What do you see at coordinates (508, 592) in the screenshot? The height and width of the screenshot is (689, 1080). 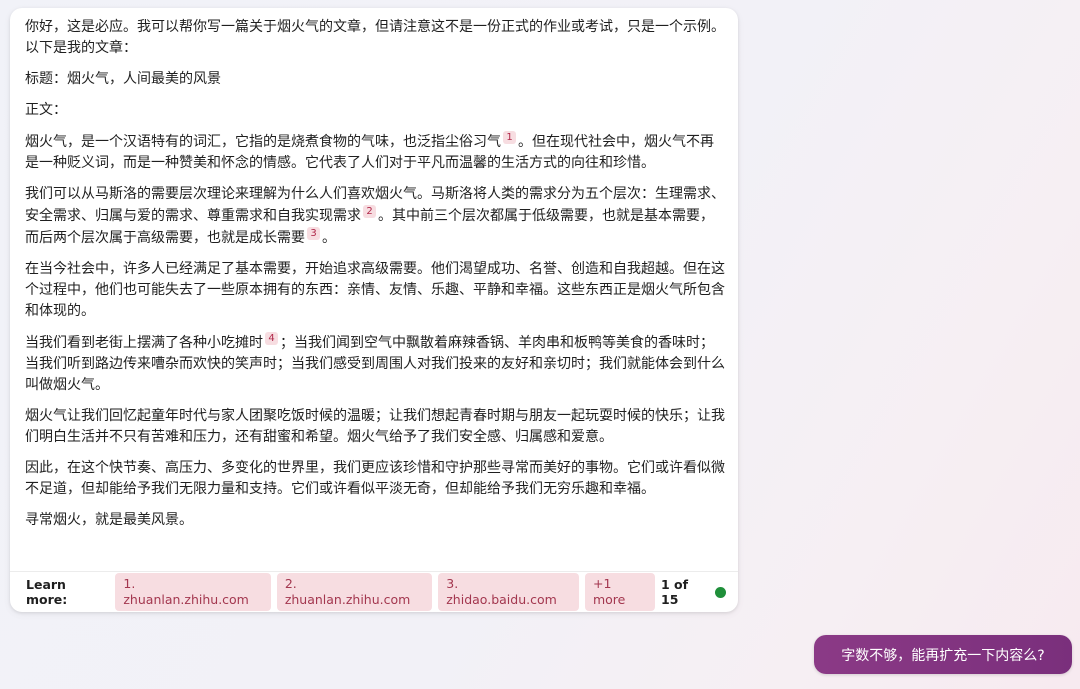 I see `source-link-3: 3. zhidao.baidu.com` at bounding box center [508, 592].